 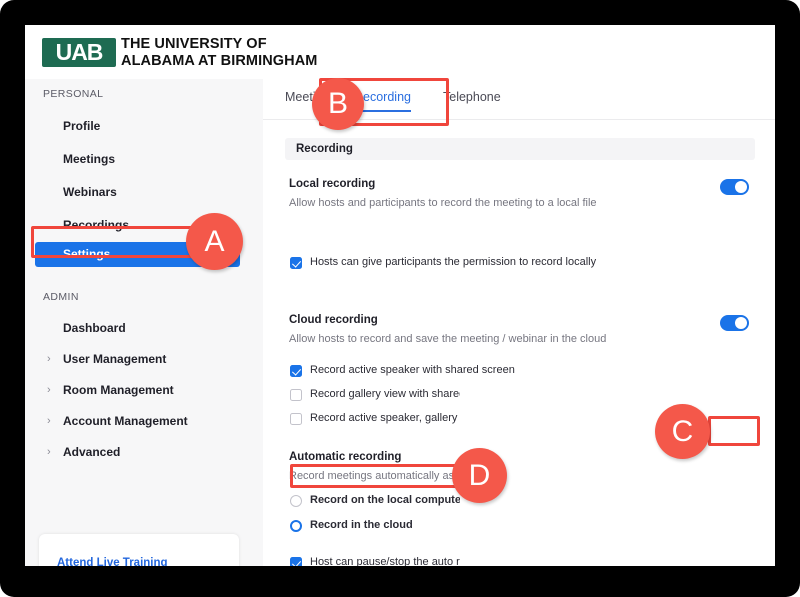 I want to click on callout-d: D, so click(x=479, y=475).